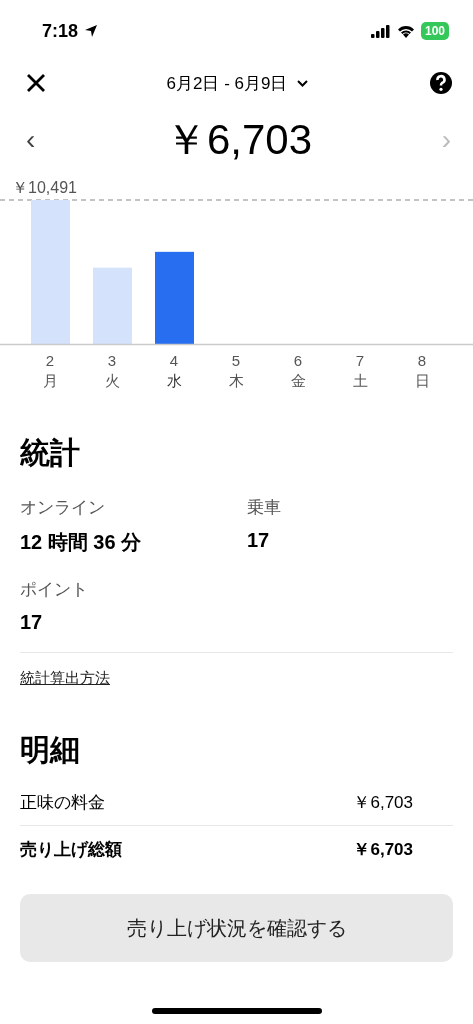  What do you see at coordinates (441, 83) in the screenshot?
I see `help-button` at bounding box center [441, 83].